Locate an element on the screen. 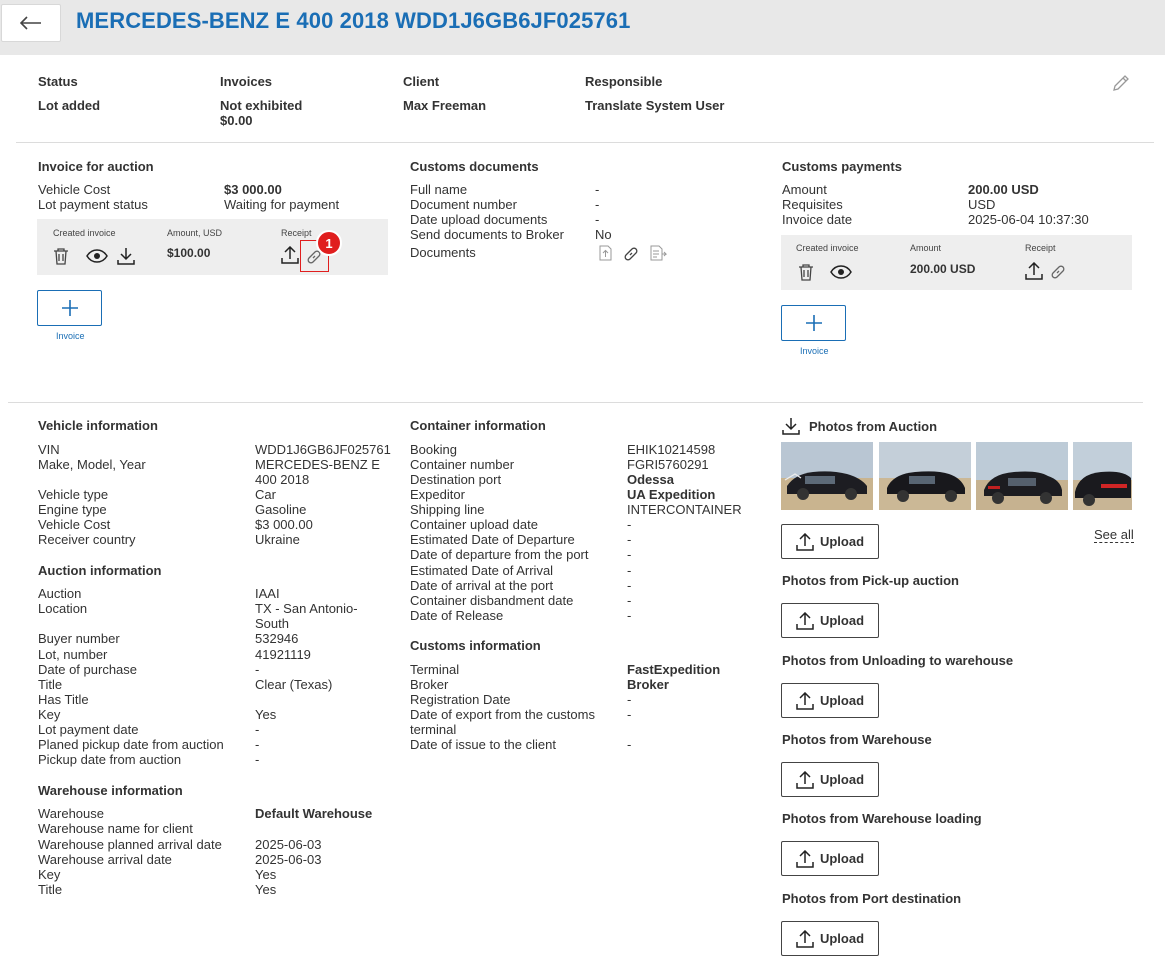 This screenshot has height=964, width=1165. docs-label: Document number is located at coordinates (463, 204).